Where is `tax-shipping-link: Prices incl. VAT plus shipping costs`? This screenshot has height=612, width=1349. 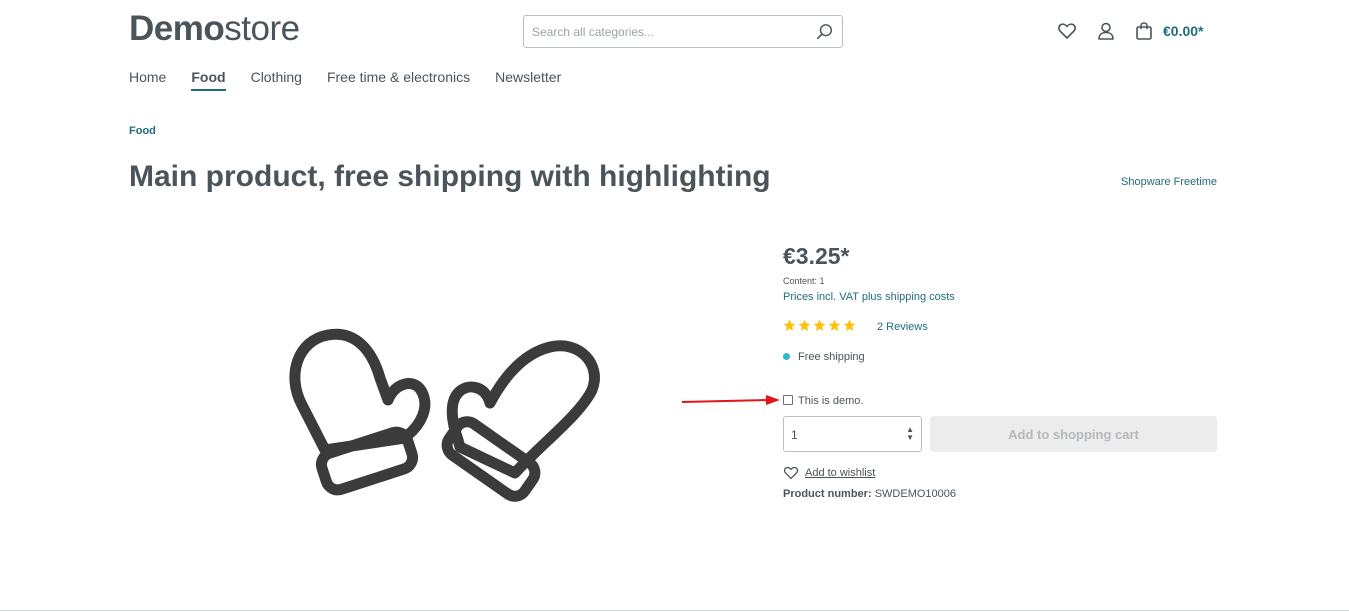
tax-shipping-link: Prices incl. VAT plus shipping costs is located at coordinates (869, 297).